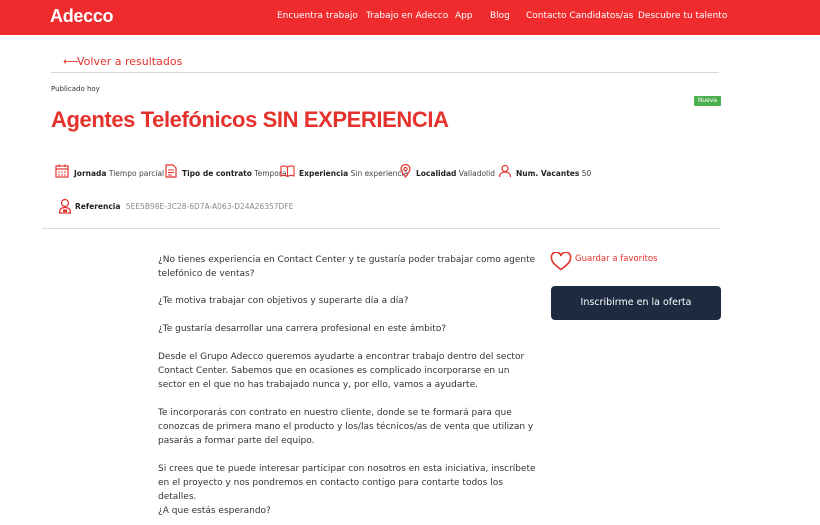 The width and height of the screenshot is (820, 525). I want to click on heart-icon, so click(561, 261).